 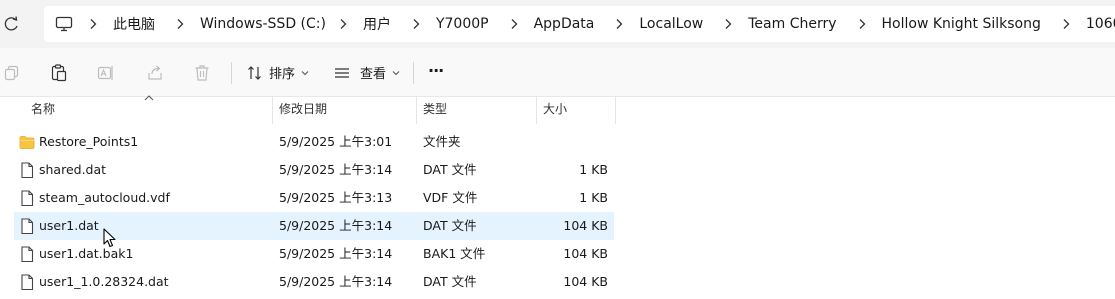 I want to click on view-button: 查看, so click(x=367, y=72).